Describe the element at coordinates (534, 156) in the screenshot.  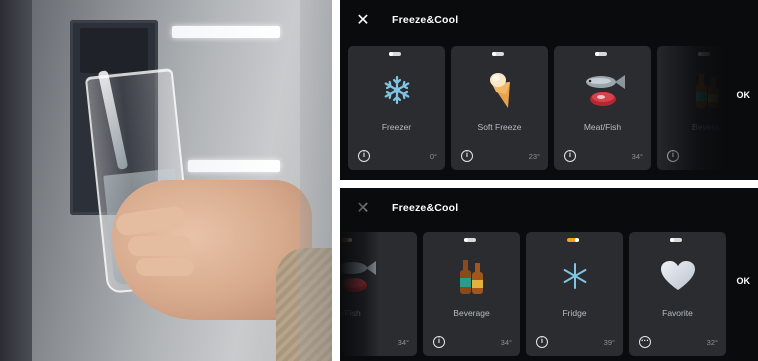
I see `mode-temperature: 23°` at that location.